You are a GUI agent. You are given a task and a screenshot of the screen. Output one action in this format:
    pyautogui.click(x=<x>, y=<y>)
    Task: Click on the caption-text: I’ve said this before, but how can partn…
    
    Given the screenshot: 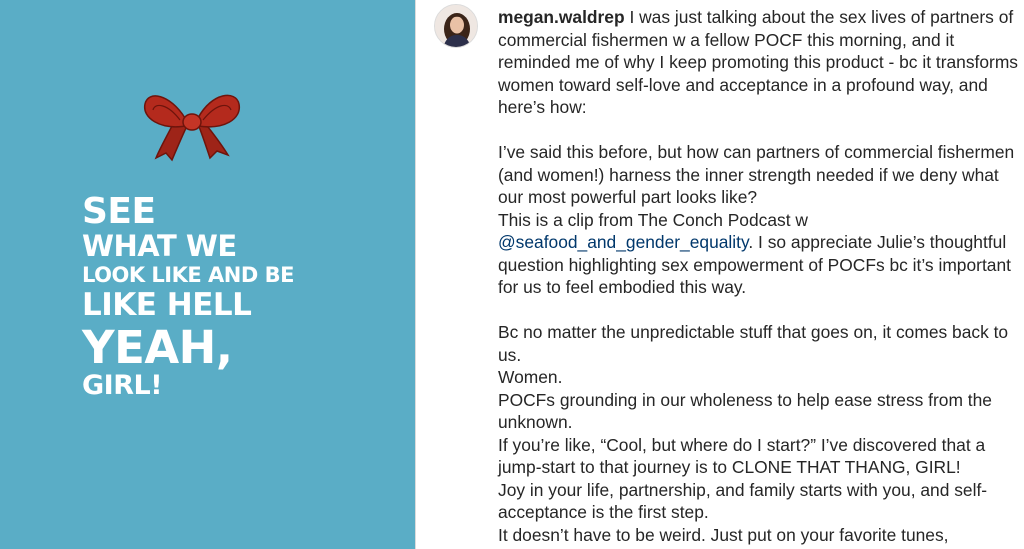 What is the action you would take?
    pyautogui.click(x=756, y=174)
    